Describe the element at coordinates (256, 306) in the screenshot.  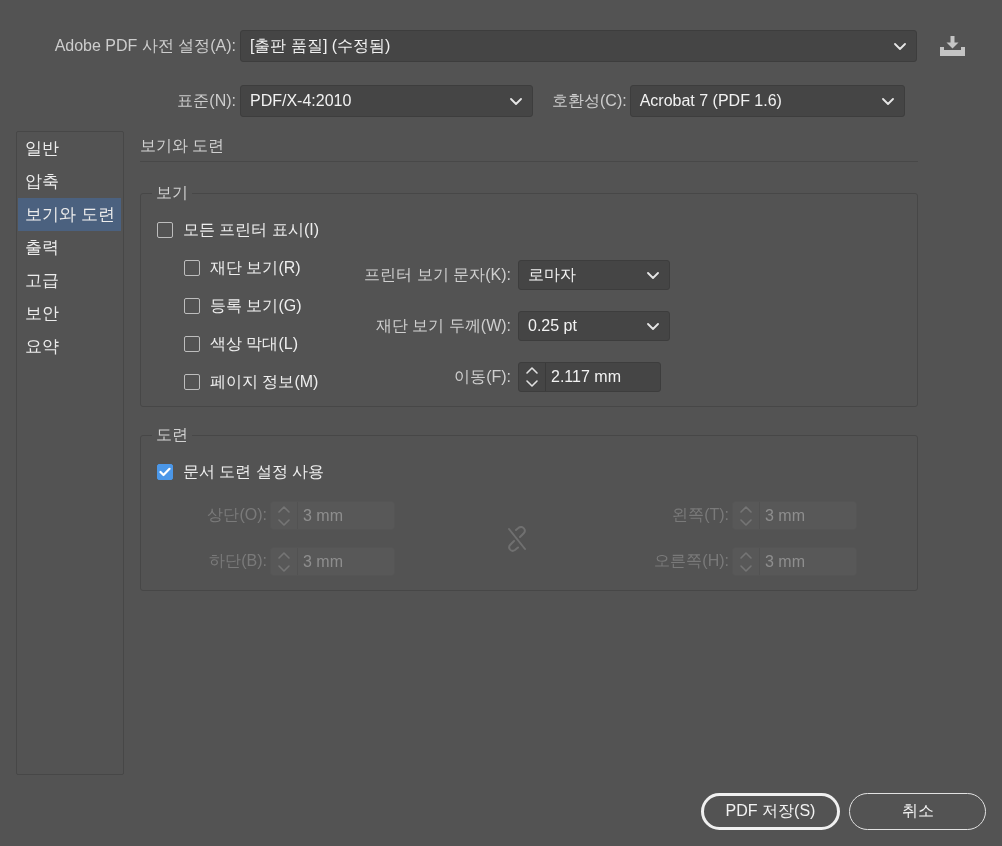
I see `checkbox-label: 등록 보기(G)` at that location.